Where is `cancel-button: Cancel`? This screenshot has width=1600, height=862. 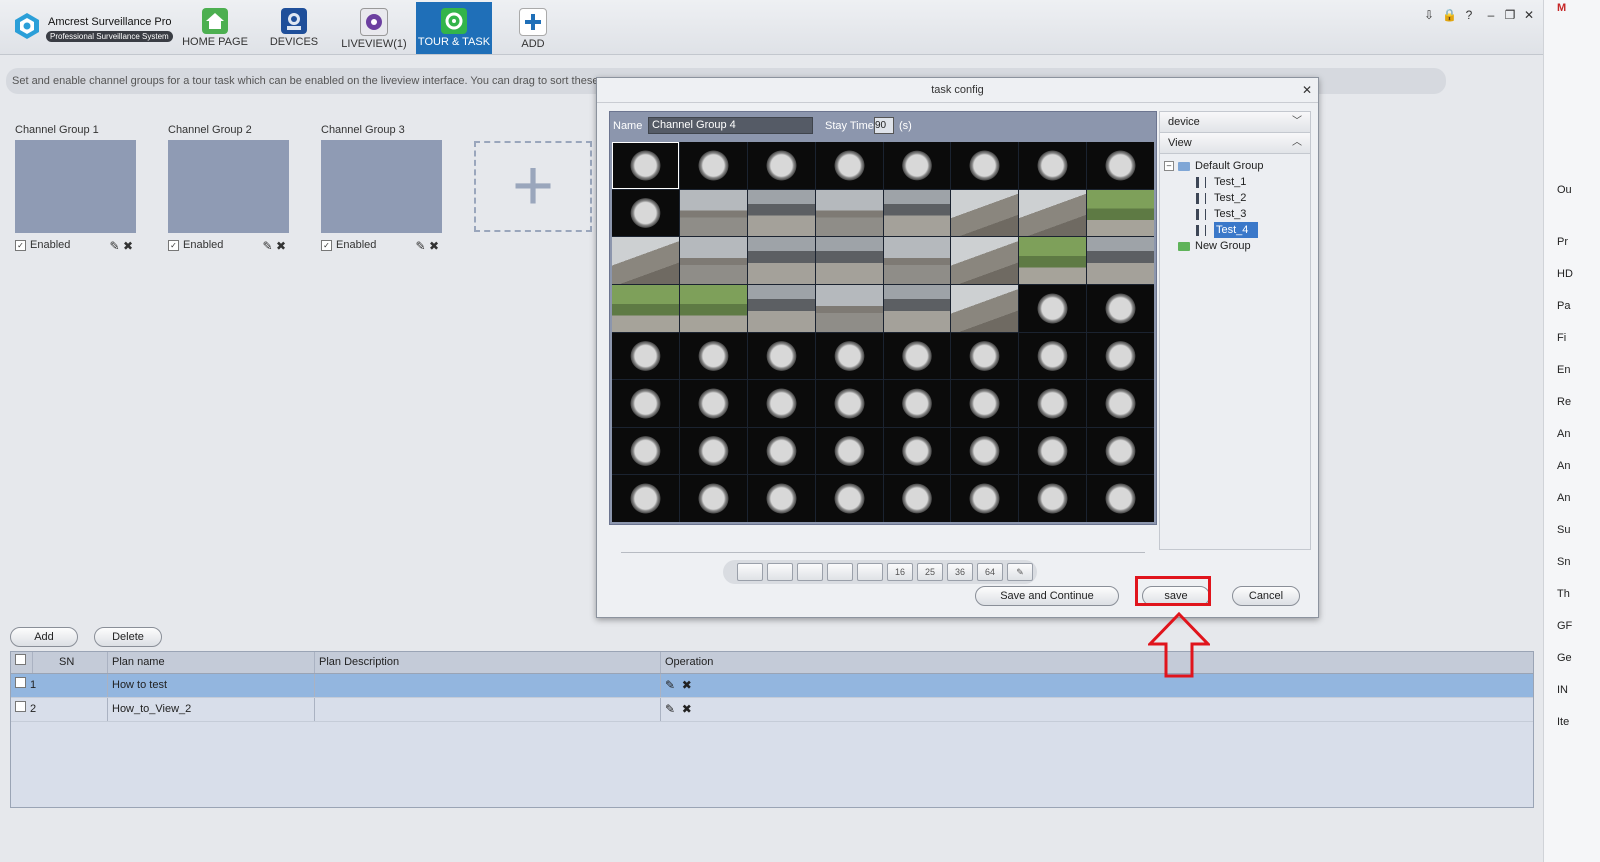 cancel-button: Cancel is located at coordinates (1266, 596).